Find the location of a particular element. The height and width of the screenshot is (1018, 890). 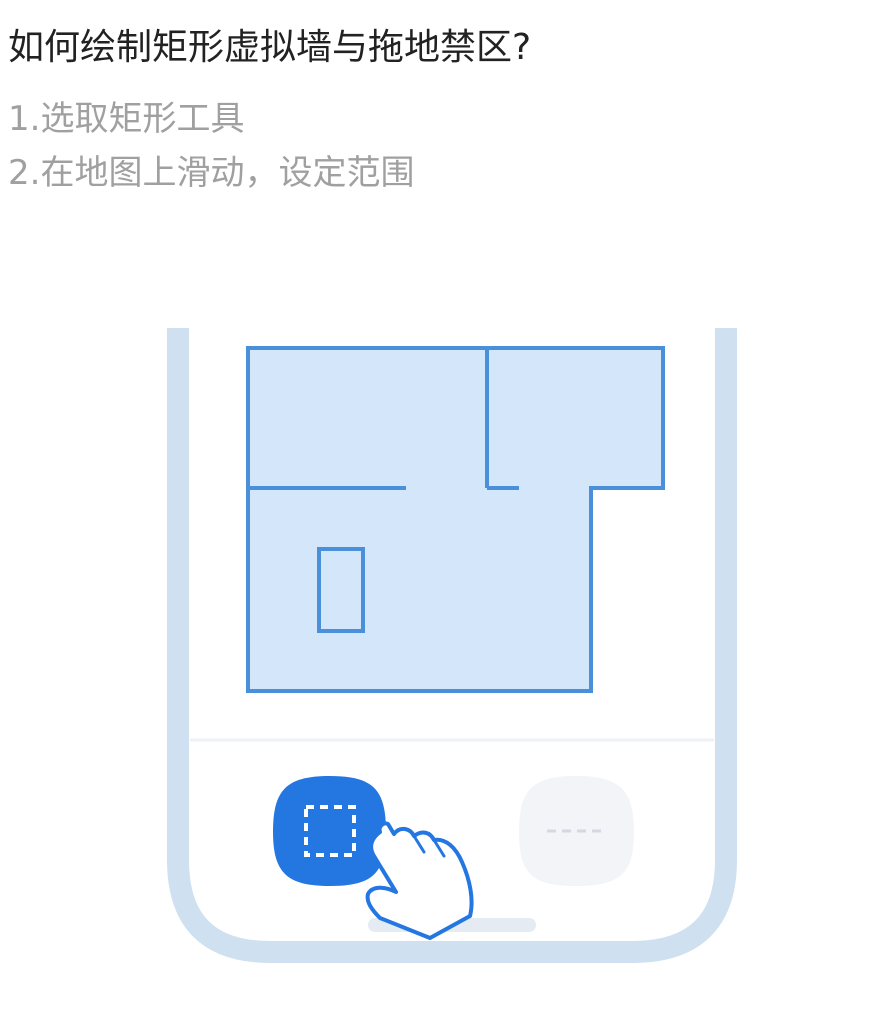

map-furniture is located at coordinates (341, 590).